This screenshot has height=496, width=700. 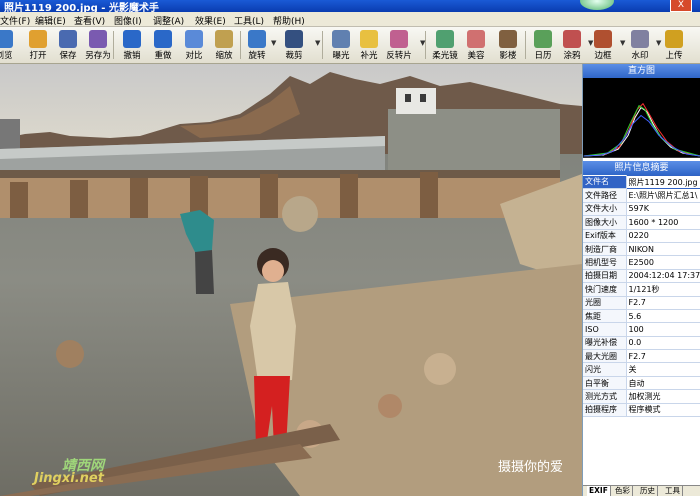 I want to click on toolbar-undo-button: 撤销, so click(x=132, y=45).